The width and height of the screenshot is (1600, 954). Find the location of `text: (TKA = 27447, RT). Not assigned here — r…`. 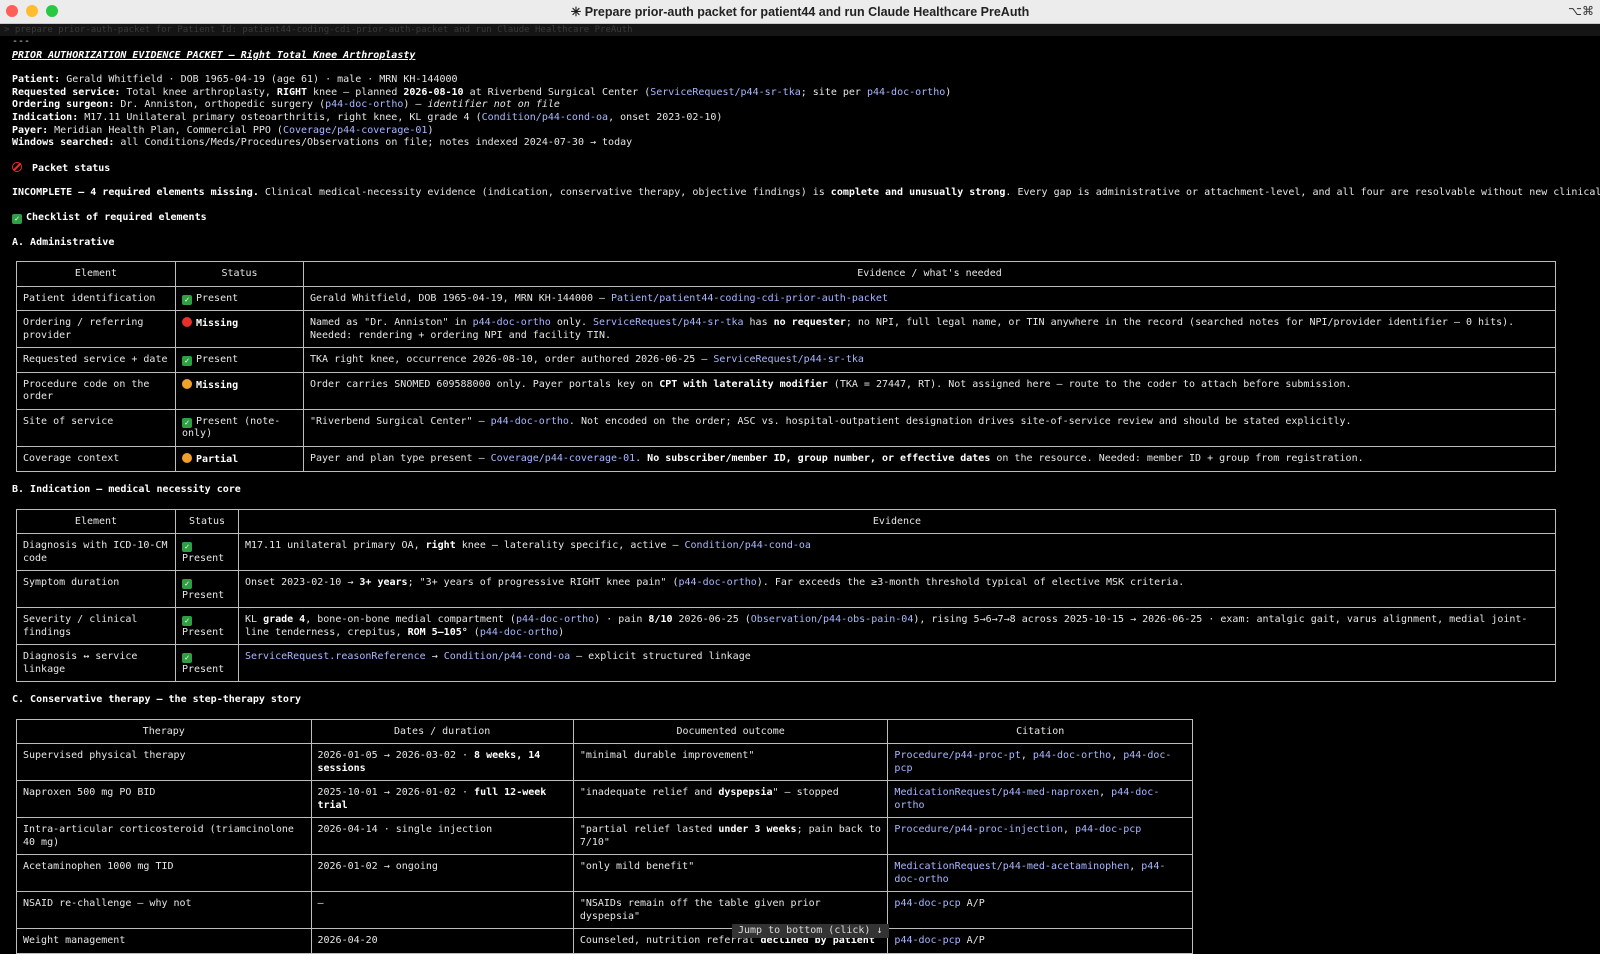

text: (TKA = 27447, RT). Not assigned here — r… is located at coordinates (1089, 384).